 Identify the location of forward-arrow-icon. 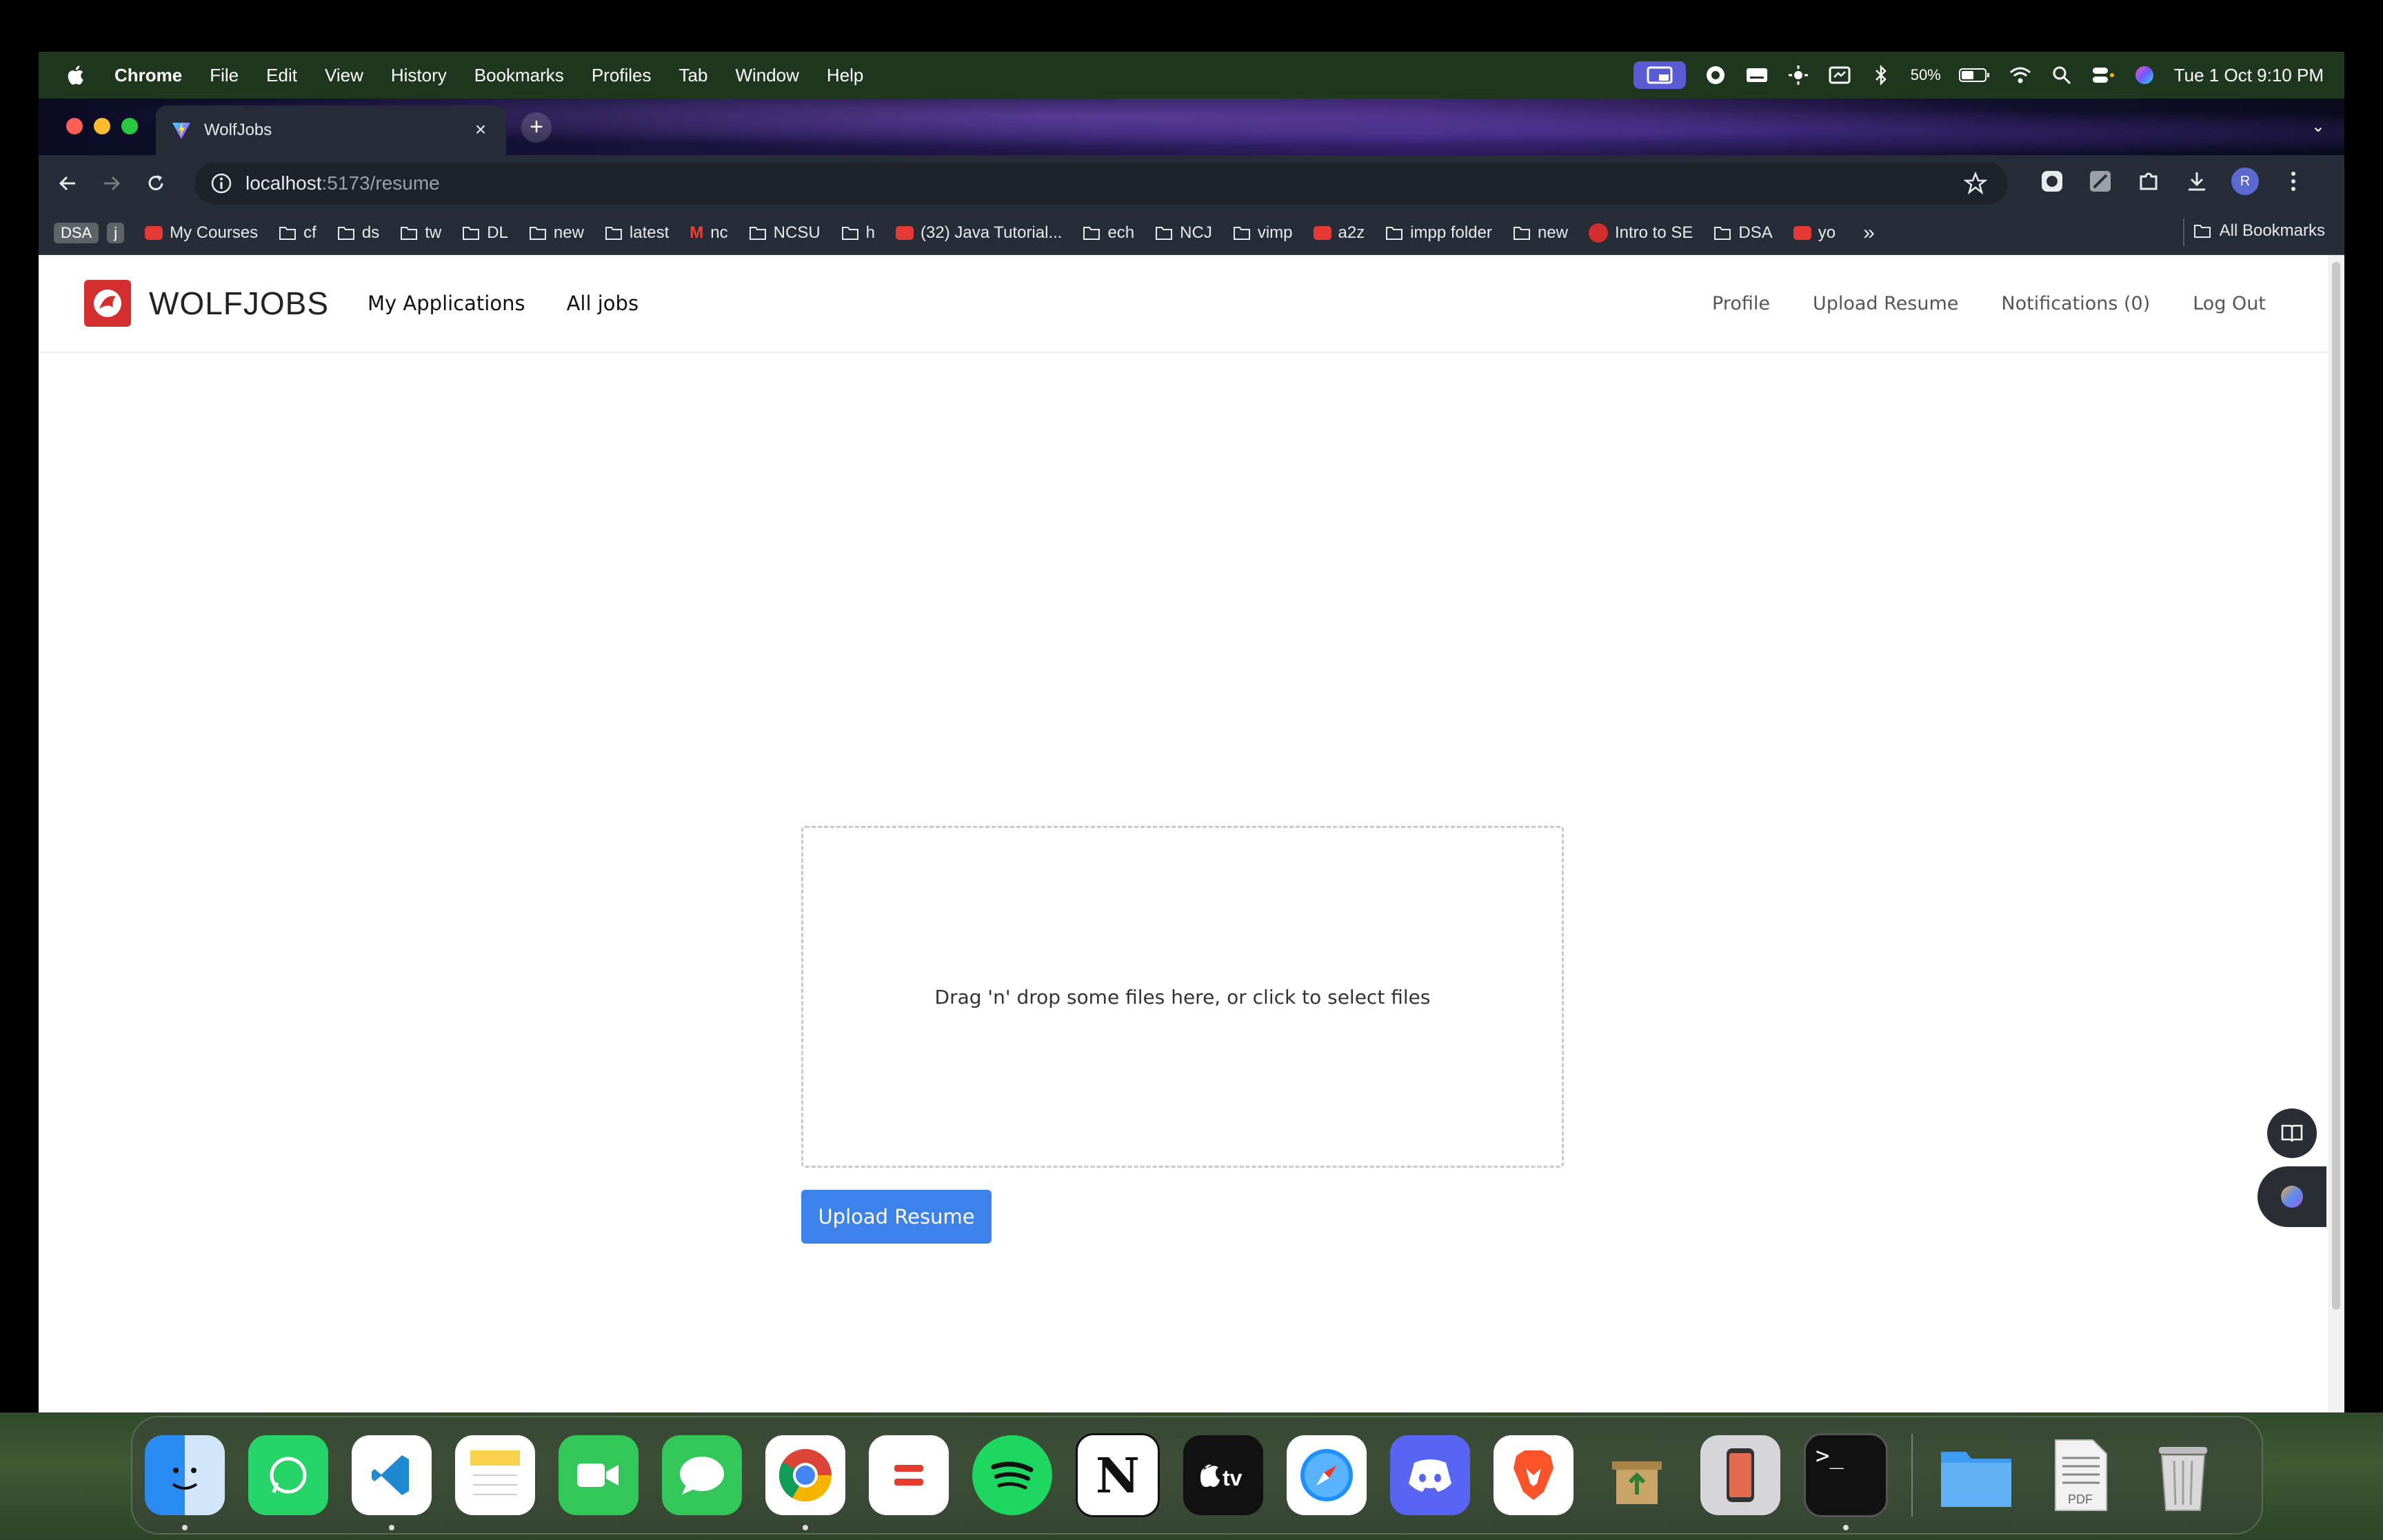
(112, 184).